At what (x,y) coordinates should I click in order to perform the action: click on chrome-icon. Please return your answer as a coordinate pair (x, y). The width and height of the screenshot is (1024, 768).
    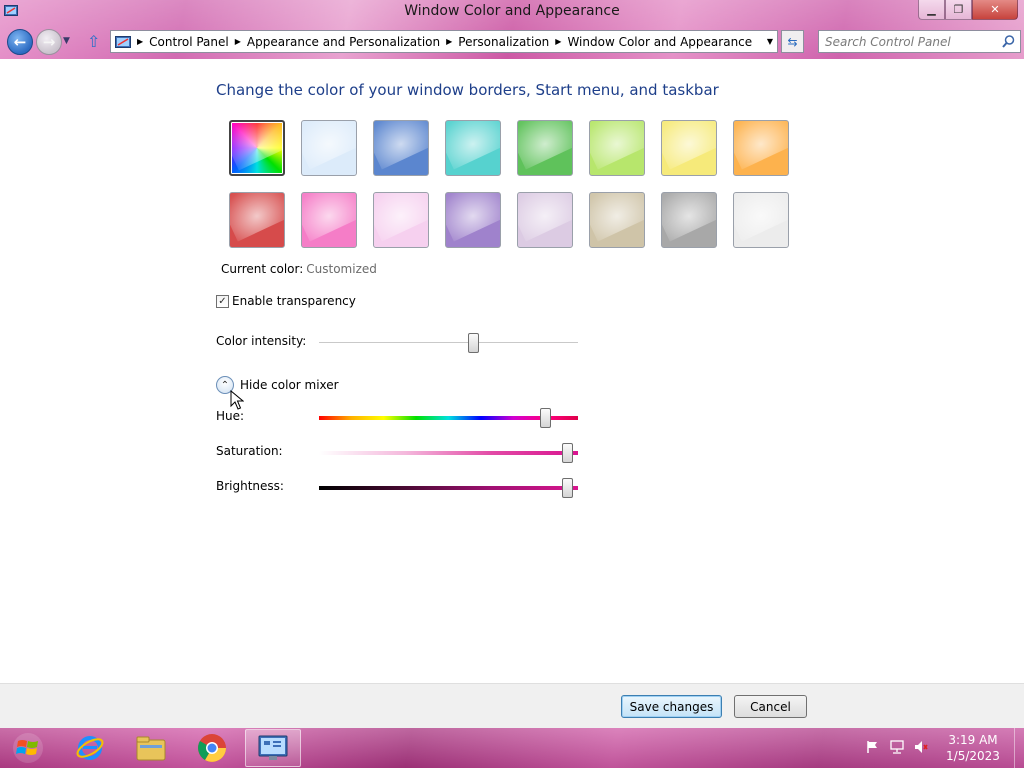
    Looking at the image, I should click on (212, 748).